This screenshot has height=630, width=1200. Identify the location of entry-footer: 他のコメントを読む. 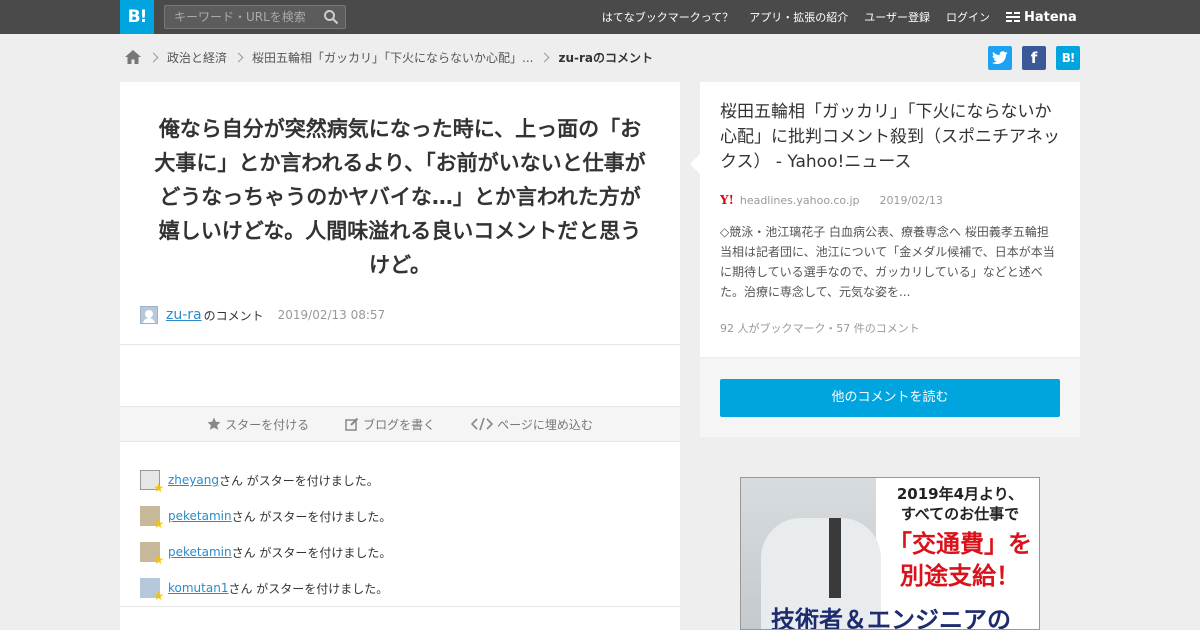
(890, 397).